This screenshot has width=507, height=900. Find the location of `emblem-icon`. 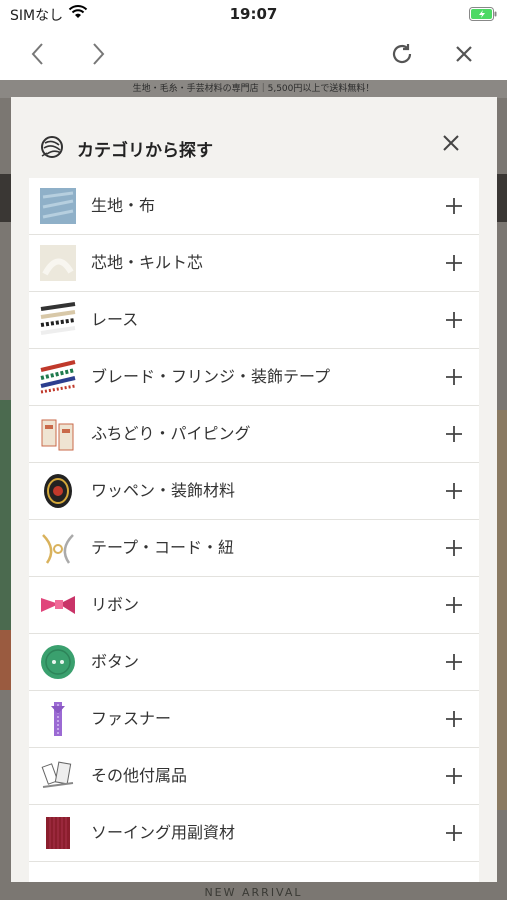

emblem-icon is located at coordinates (58, 491).